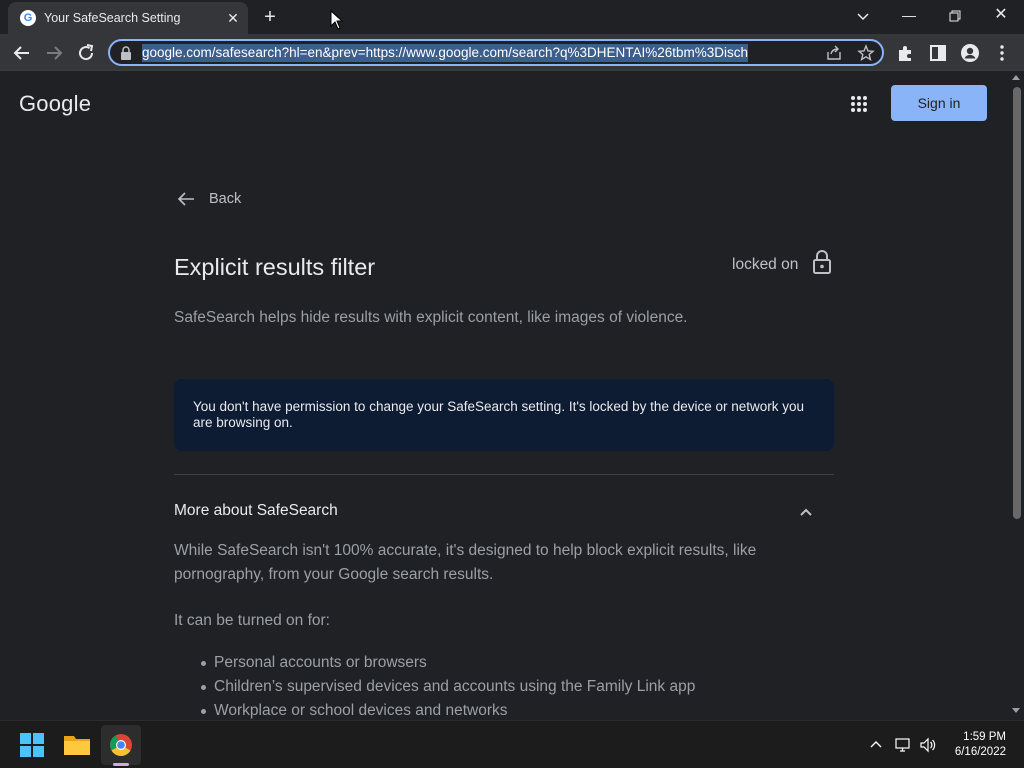  I want to click on bookmark-star-icon, so click(866, 53).